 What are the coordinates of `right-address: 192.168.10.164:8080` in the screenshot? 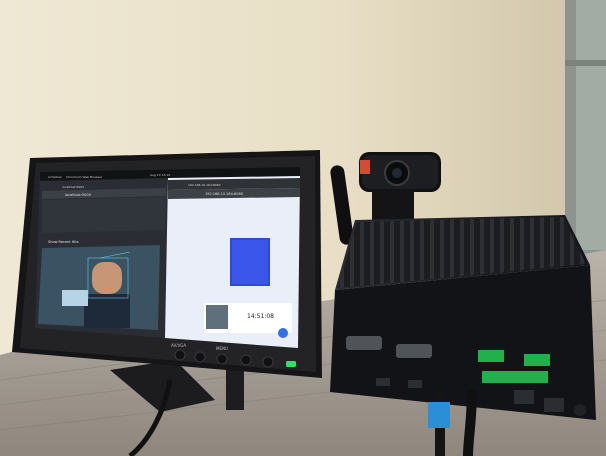 It's located at (224, 194).